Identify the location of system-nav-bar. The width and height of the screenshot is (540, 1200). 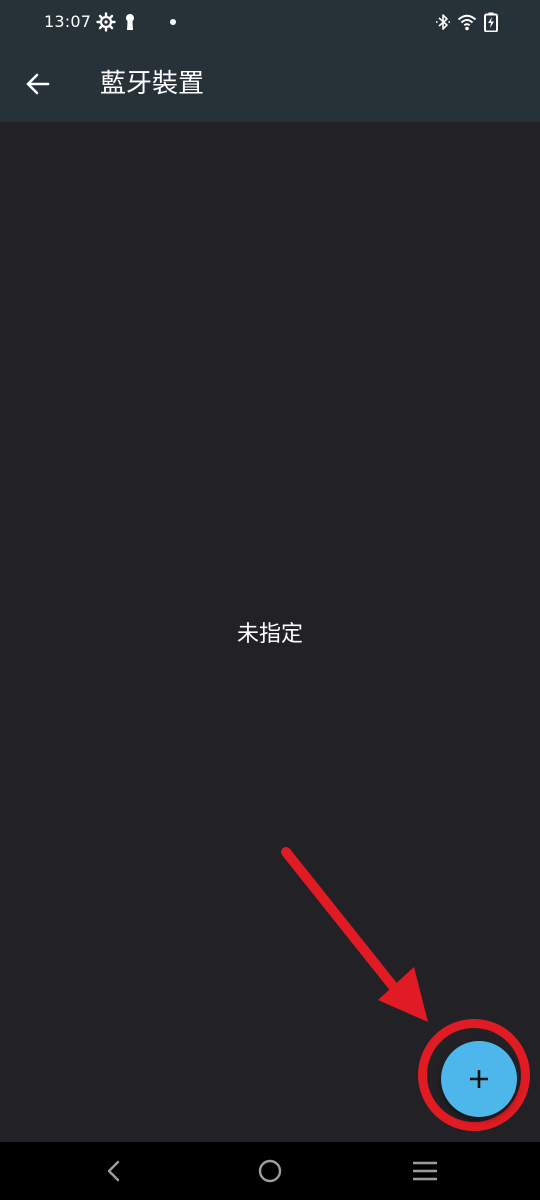
(270, 1171).